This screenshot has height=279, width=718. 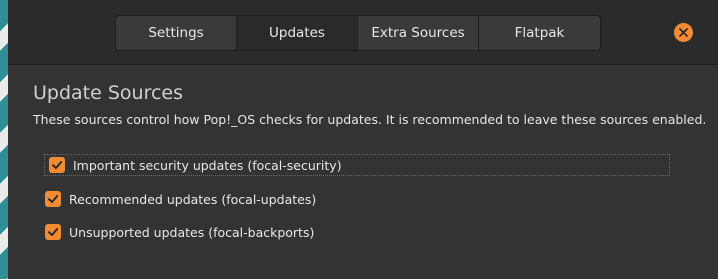 What do you see at coordinates (418, 33) in the screenshot?
I see `tab-extra-sources: Extra Sources` at bounding box center [418, 33].